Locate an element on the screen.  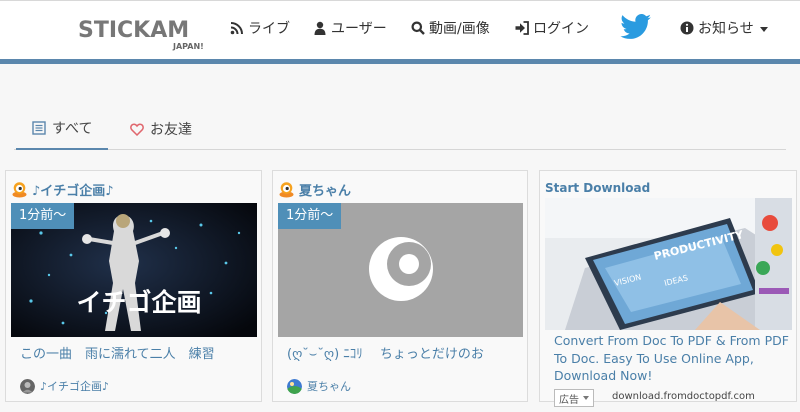
stream-thumbnail: イチゴ企画 1分前～ is located at coordinates (134, 270).